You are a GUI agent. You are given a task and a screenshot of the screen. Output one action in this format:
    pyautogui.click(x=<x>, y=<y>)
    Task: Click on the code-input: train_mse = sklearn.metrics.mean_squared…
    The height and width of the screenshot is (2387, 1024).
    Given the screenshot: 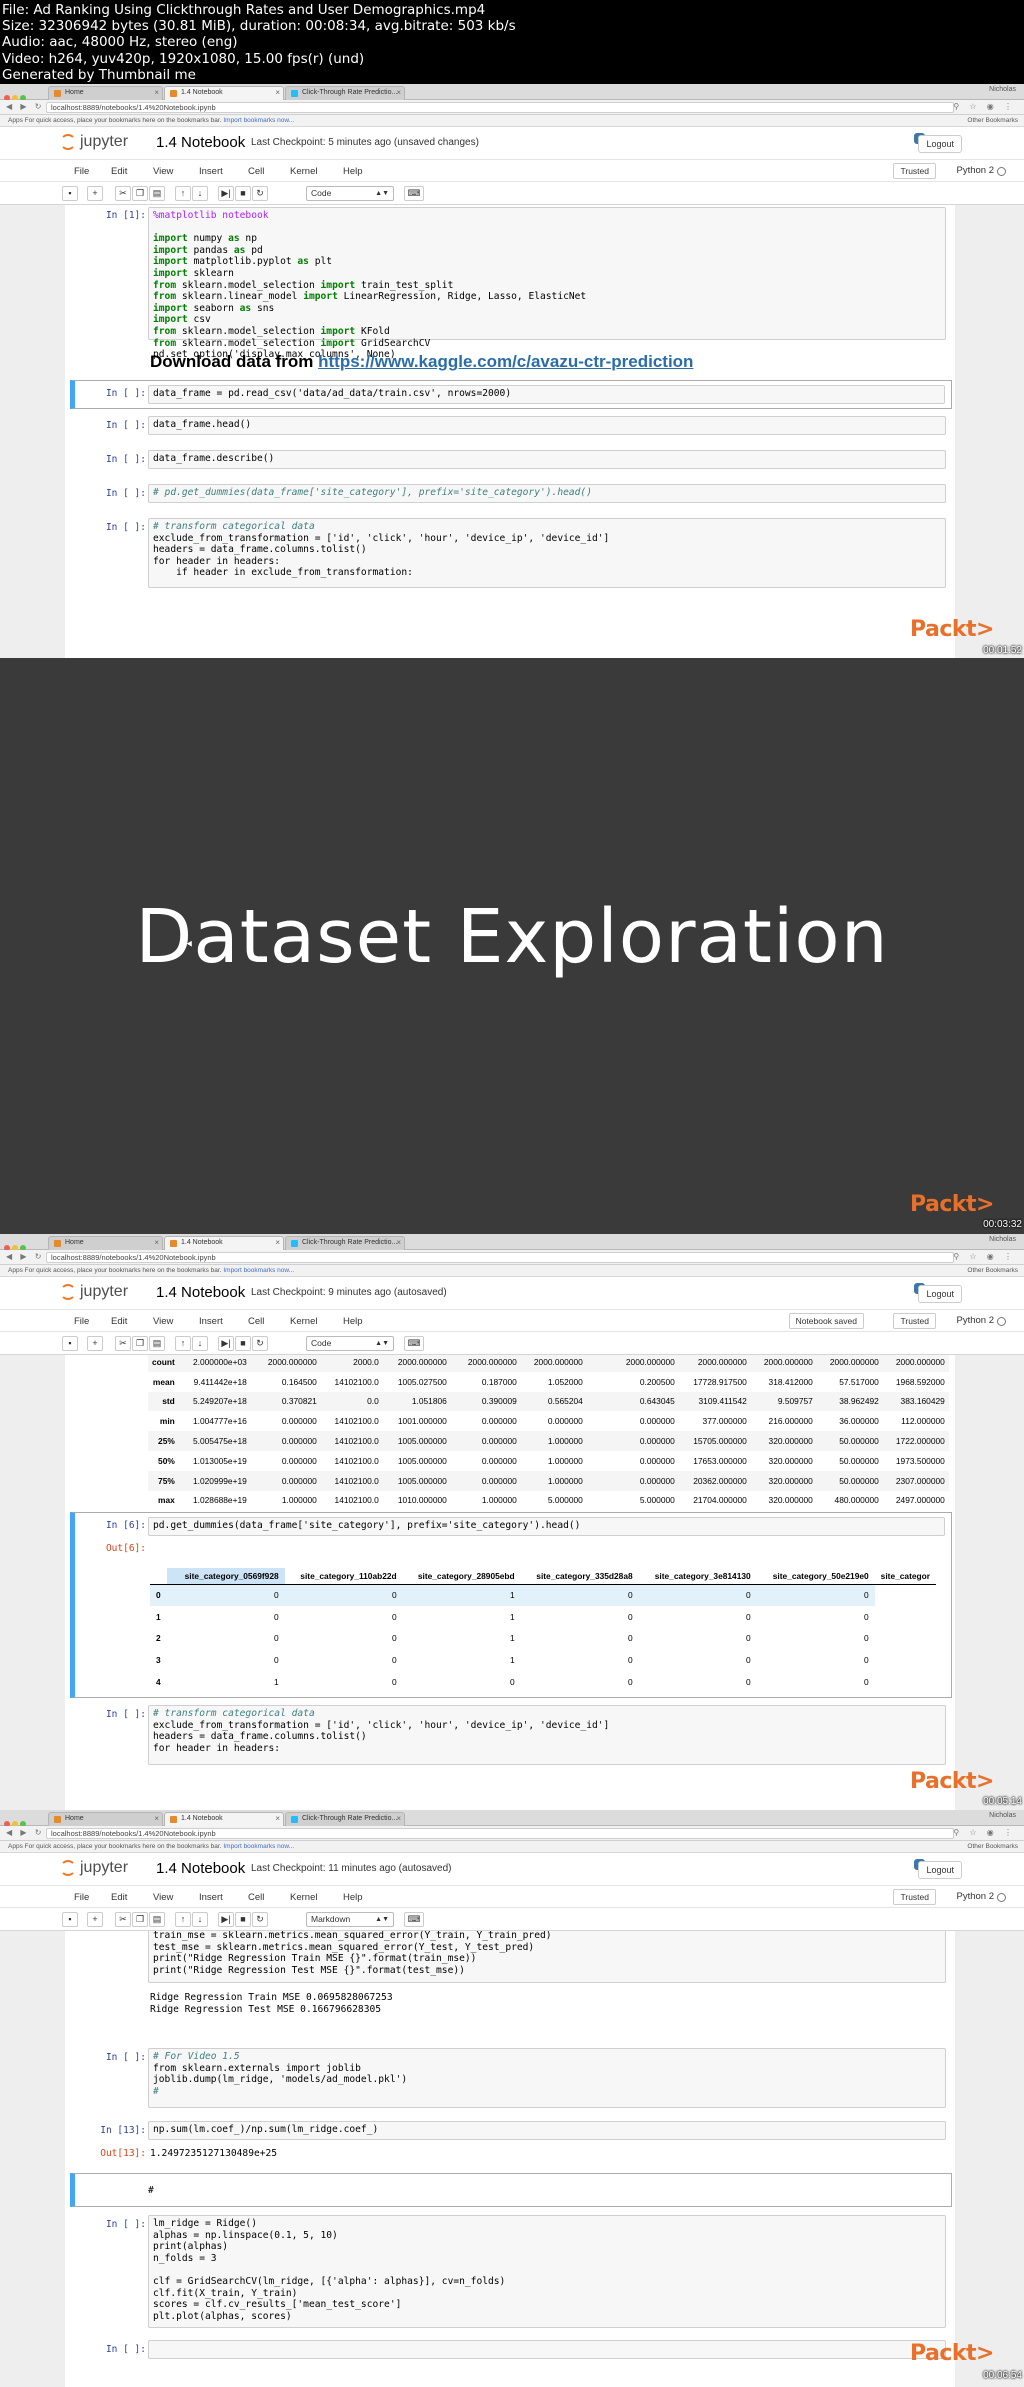 What is the action you would take?
    pyautogui.click(x=547, y=1957)
    